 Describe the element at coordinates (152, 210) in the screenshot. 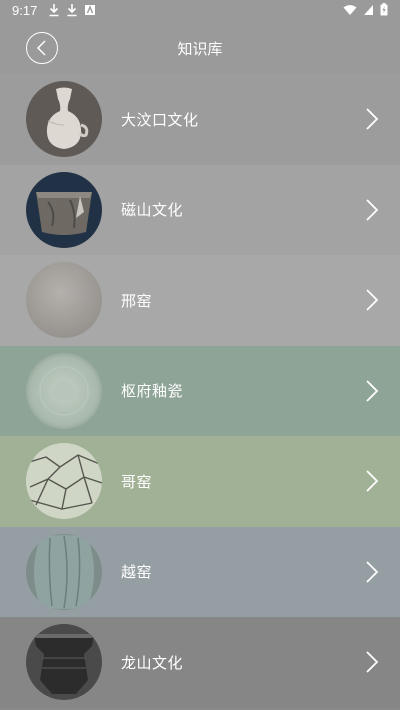

I see `item-label: 磁山文化` at that location.